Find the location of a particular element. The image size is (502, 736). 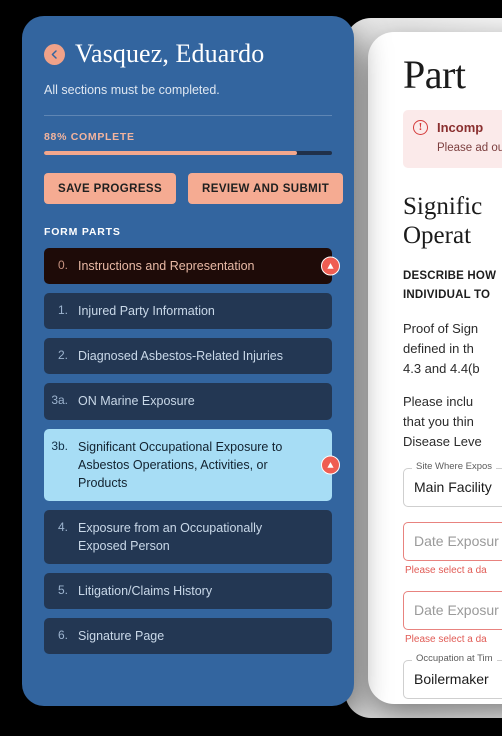

section-heading: Signific Operat is located at coordinates (452, 221).